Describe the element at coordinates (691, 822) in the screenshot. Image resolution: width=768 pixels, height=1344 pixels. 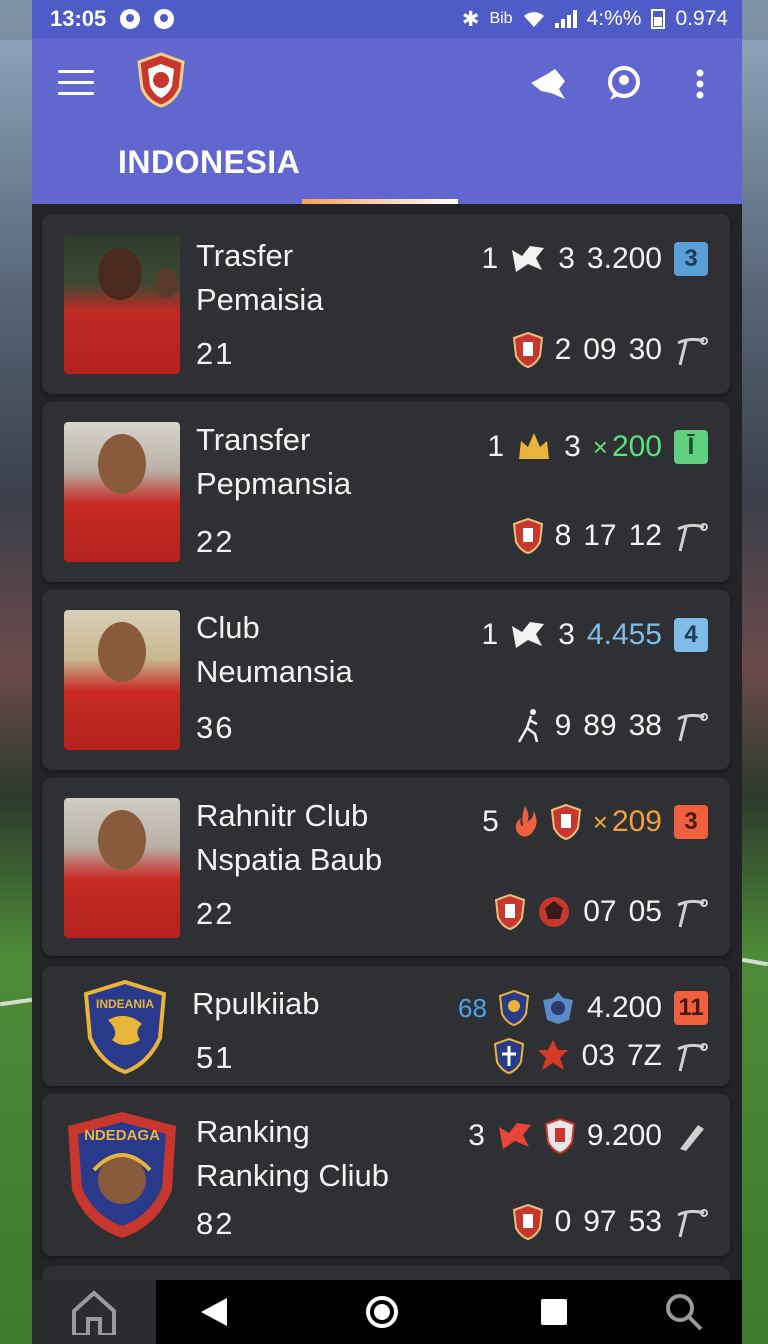
I see `stat-badge: 3` at that location.